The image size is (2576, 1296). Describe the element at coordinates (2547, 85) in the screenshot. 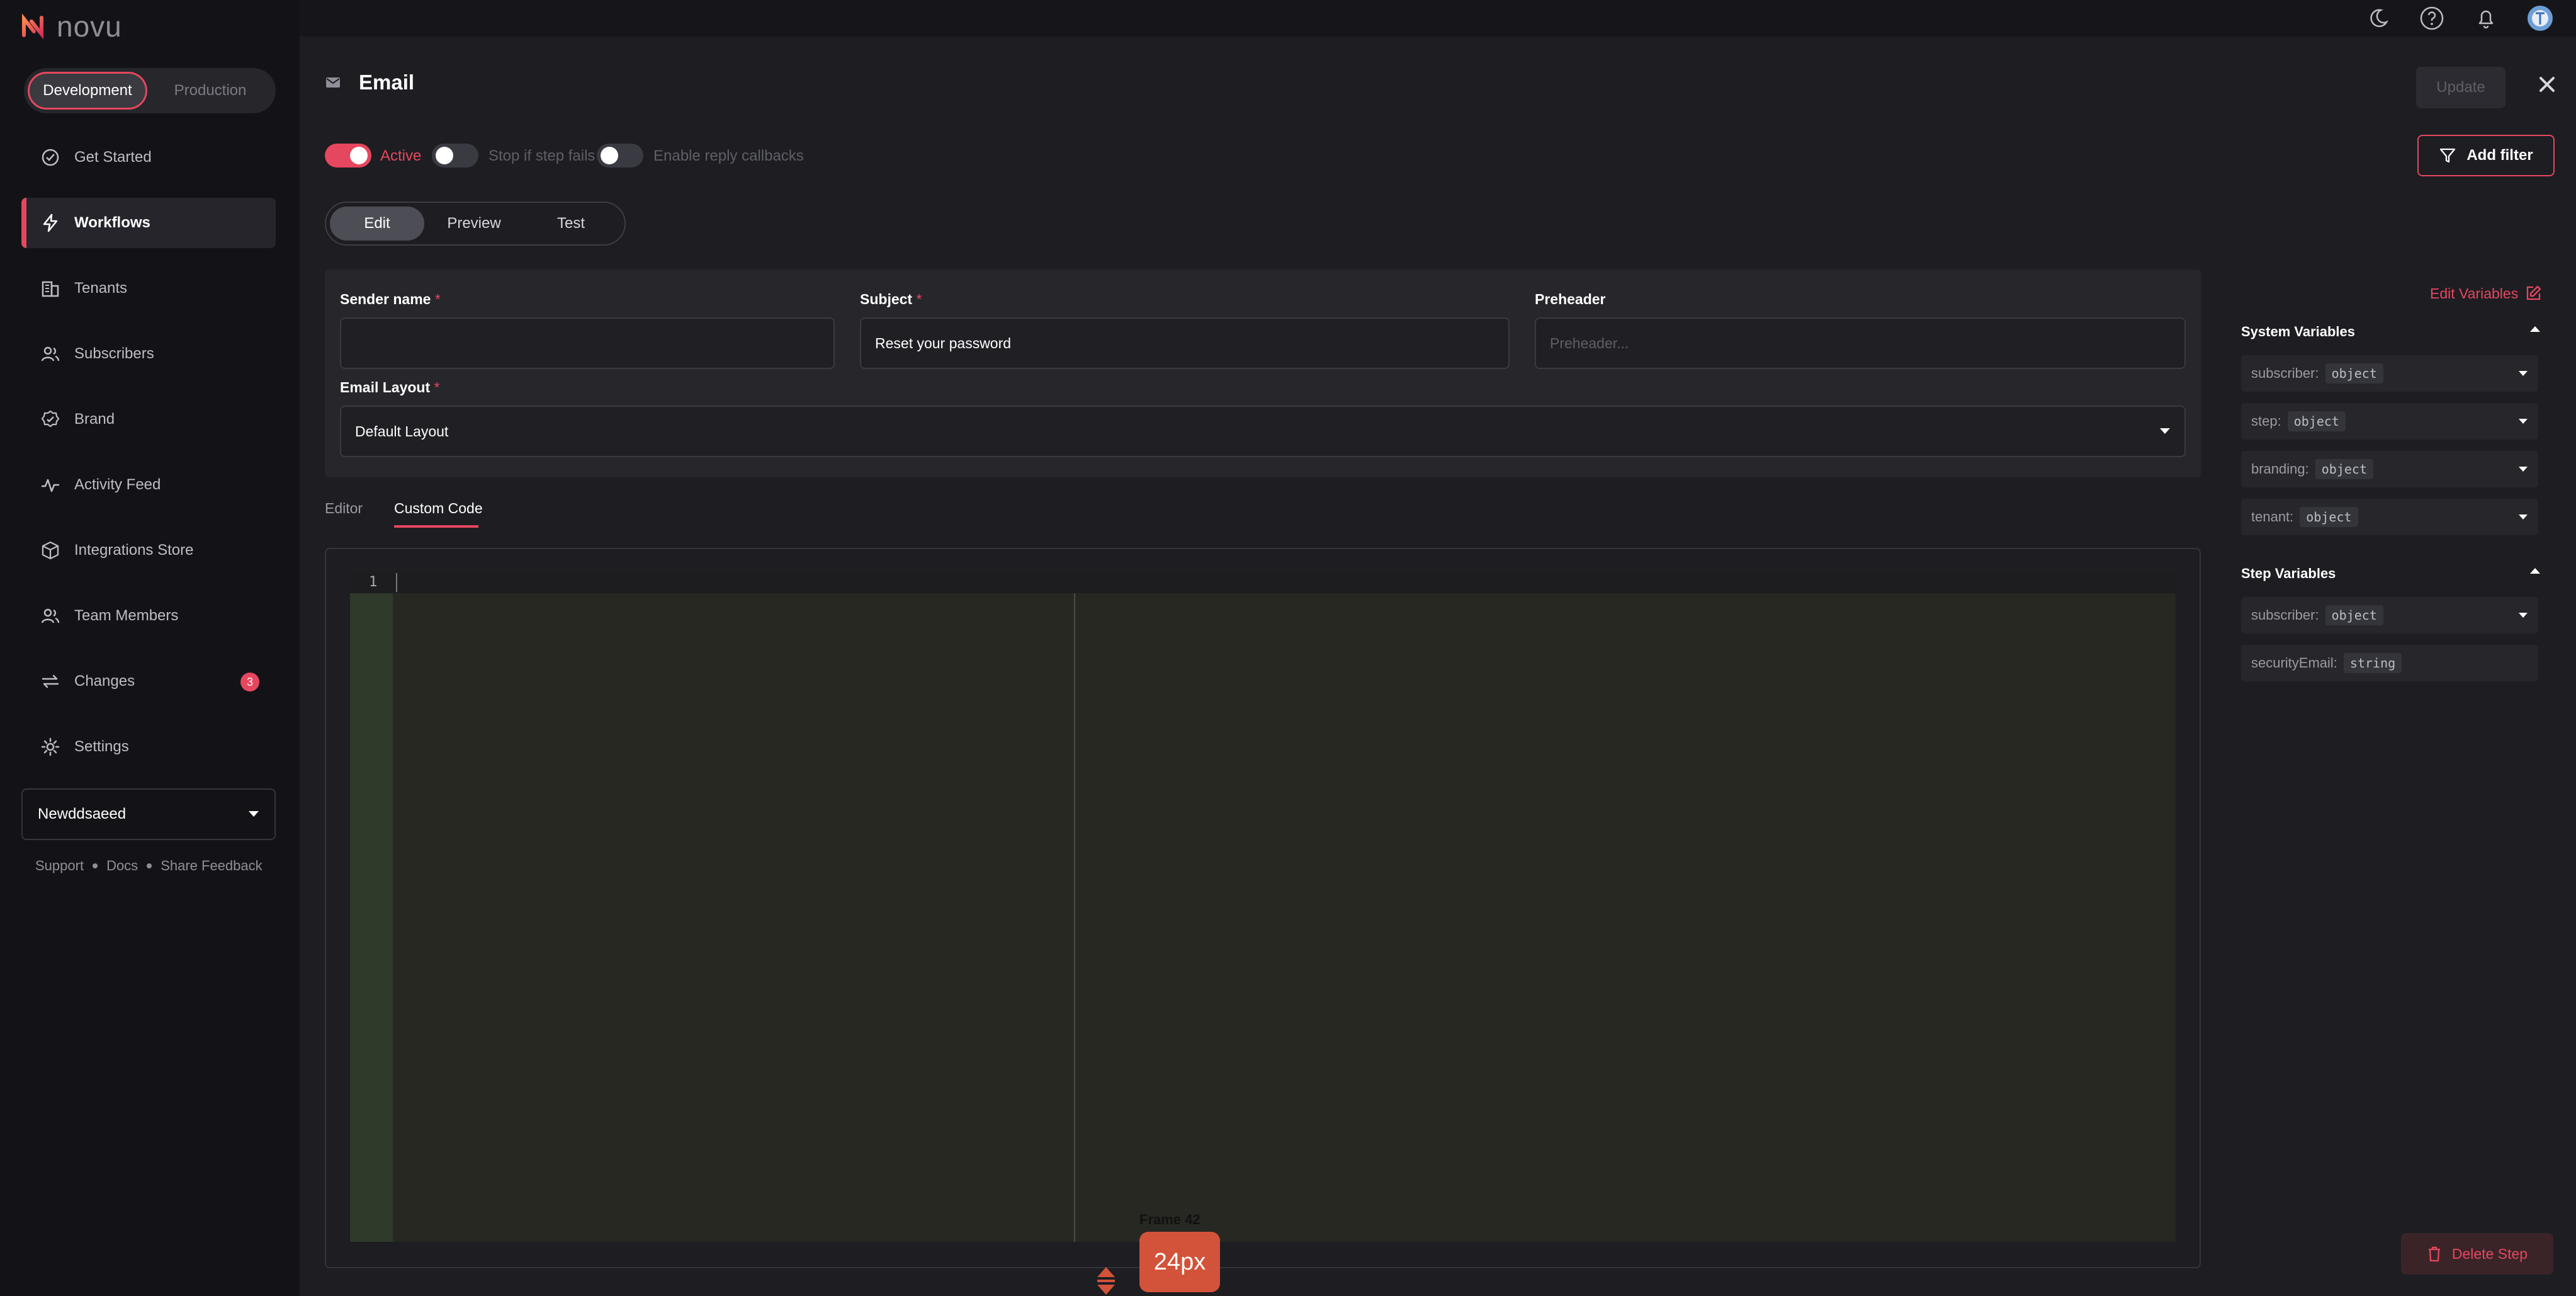

I see `close-icon` at that location.